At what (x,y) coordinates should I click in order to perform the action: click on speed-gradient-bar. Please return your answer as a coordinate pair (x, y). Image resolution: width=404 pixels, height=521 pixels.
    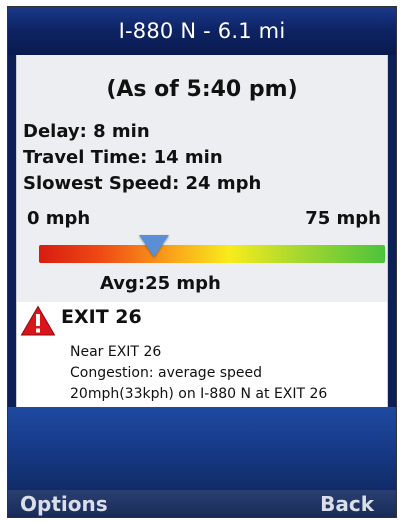
    Looking at the image, I should click on (212, 254).